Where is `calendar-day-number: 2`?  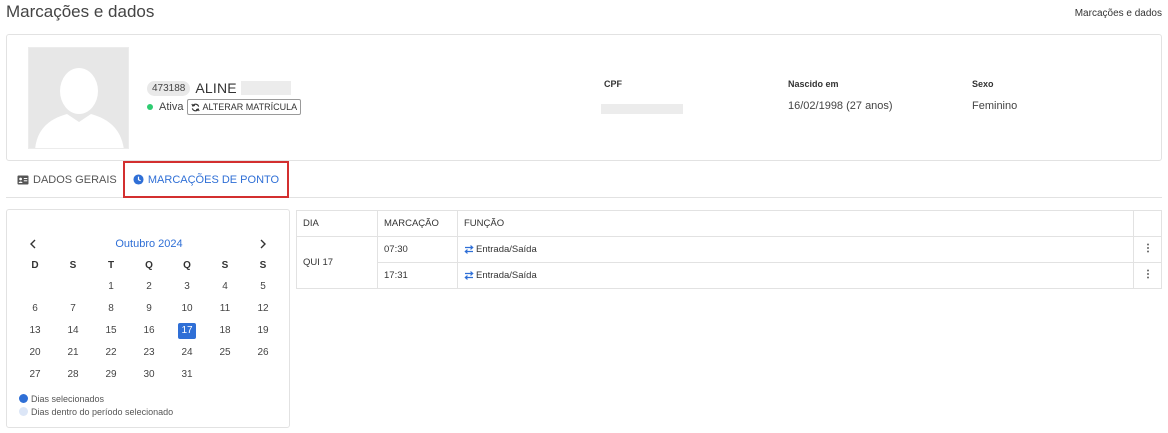 calendar-day-number: 2 is located at coordinates (149, 286).